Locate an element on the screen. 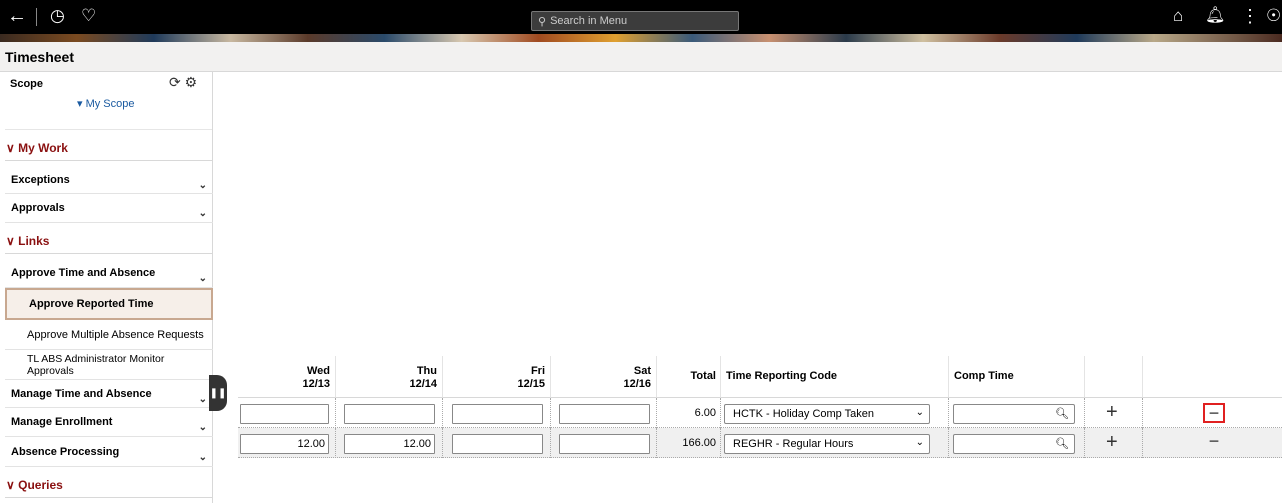  header-time-reporting-code: Time Reporting Code is located at coordinates (835, 377).